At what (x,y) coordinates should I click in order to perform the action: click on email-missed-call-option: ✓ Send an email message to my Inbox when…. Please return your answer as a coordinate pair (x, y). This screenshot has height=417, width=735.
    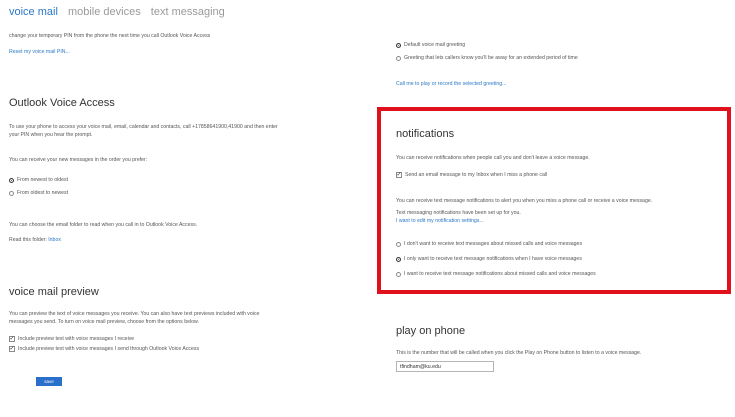
    Looking at the image, I should click on (471, 175).